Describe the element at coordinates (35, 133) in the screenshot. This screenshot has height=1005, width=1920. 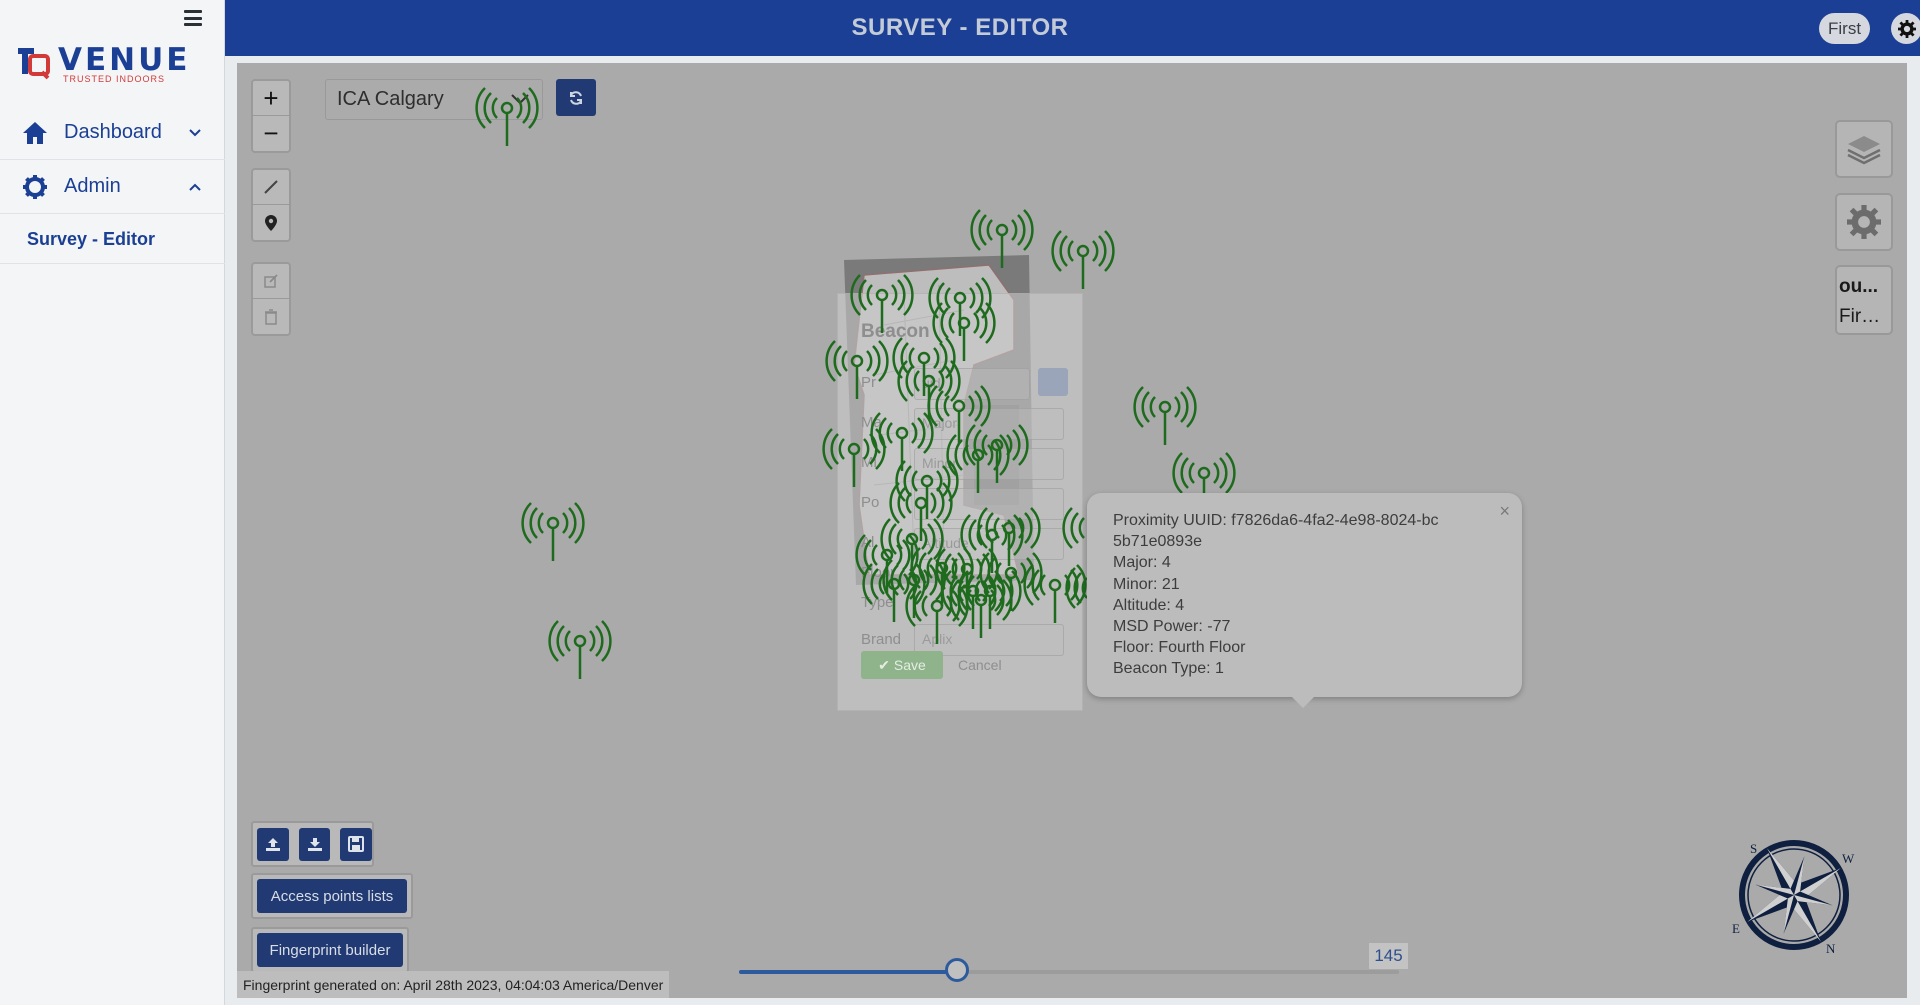
I see `home-icon` at that location.